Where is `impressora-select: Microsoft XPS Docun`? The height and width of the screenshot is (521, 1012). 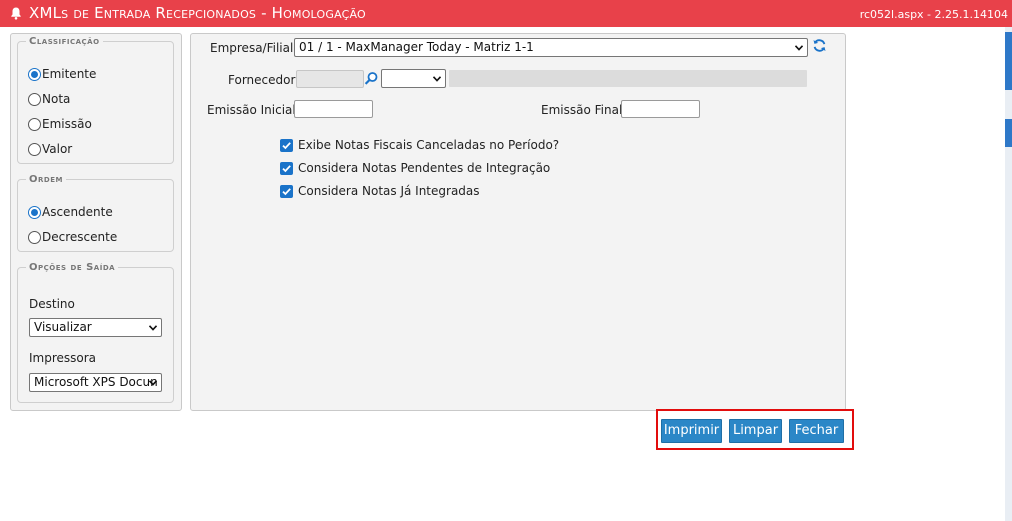
impressora-select: Microsoft XPS Docun is located at coordinates (95, 382).